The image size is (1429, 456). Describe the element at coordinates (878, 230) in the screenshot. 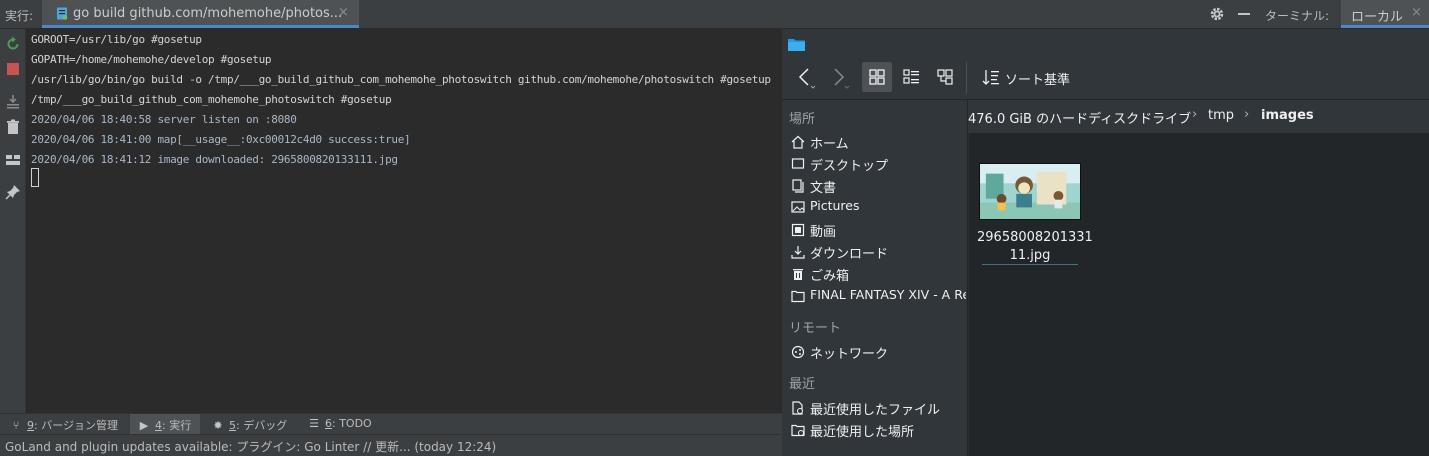

I see `place-videos: 動画` at that location.